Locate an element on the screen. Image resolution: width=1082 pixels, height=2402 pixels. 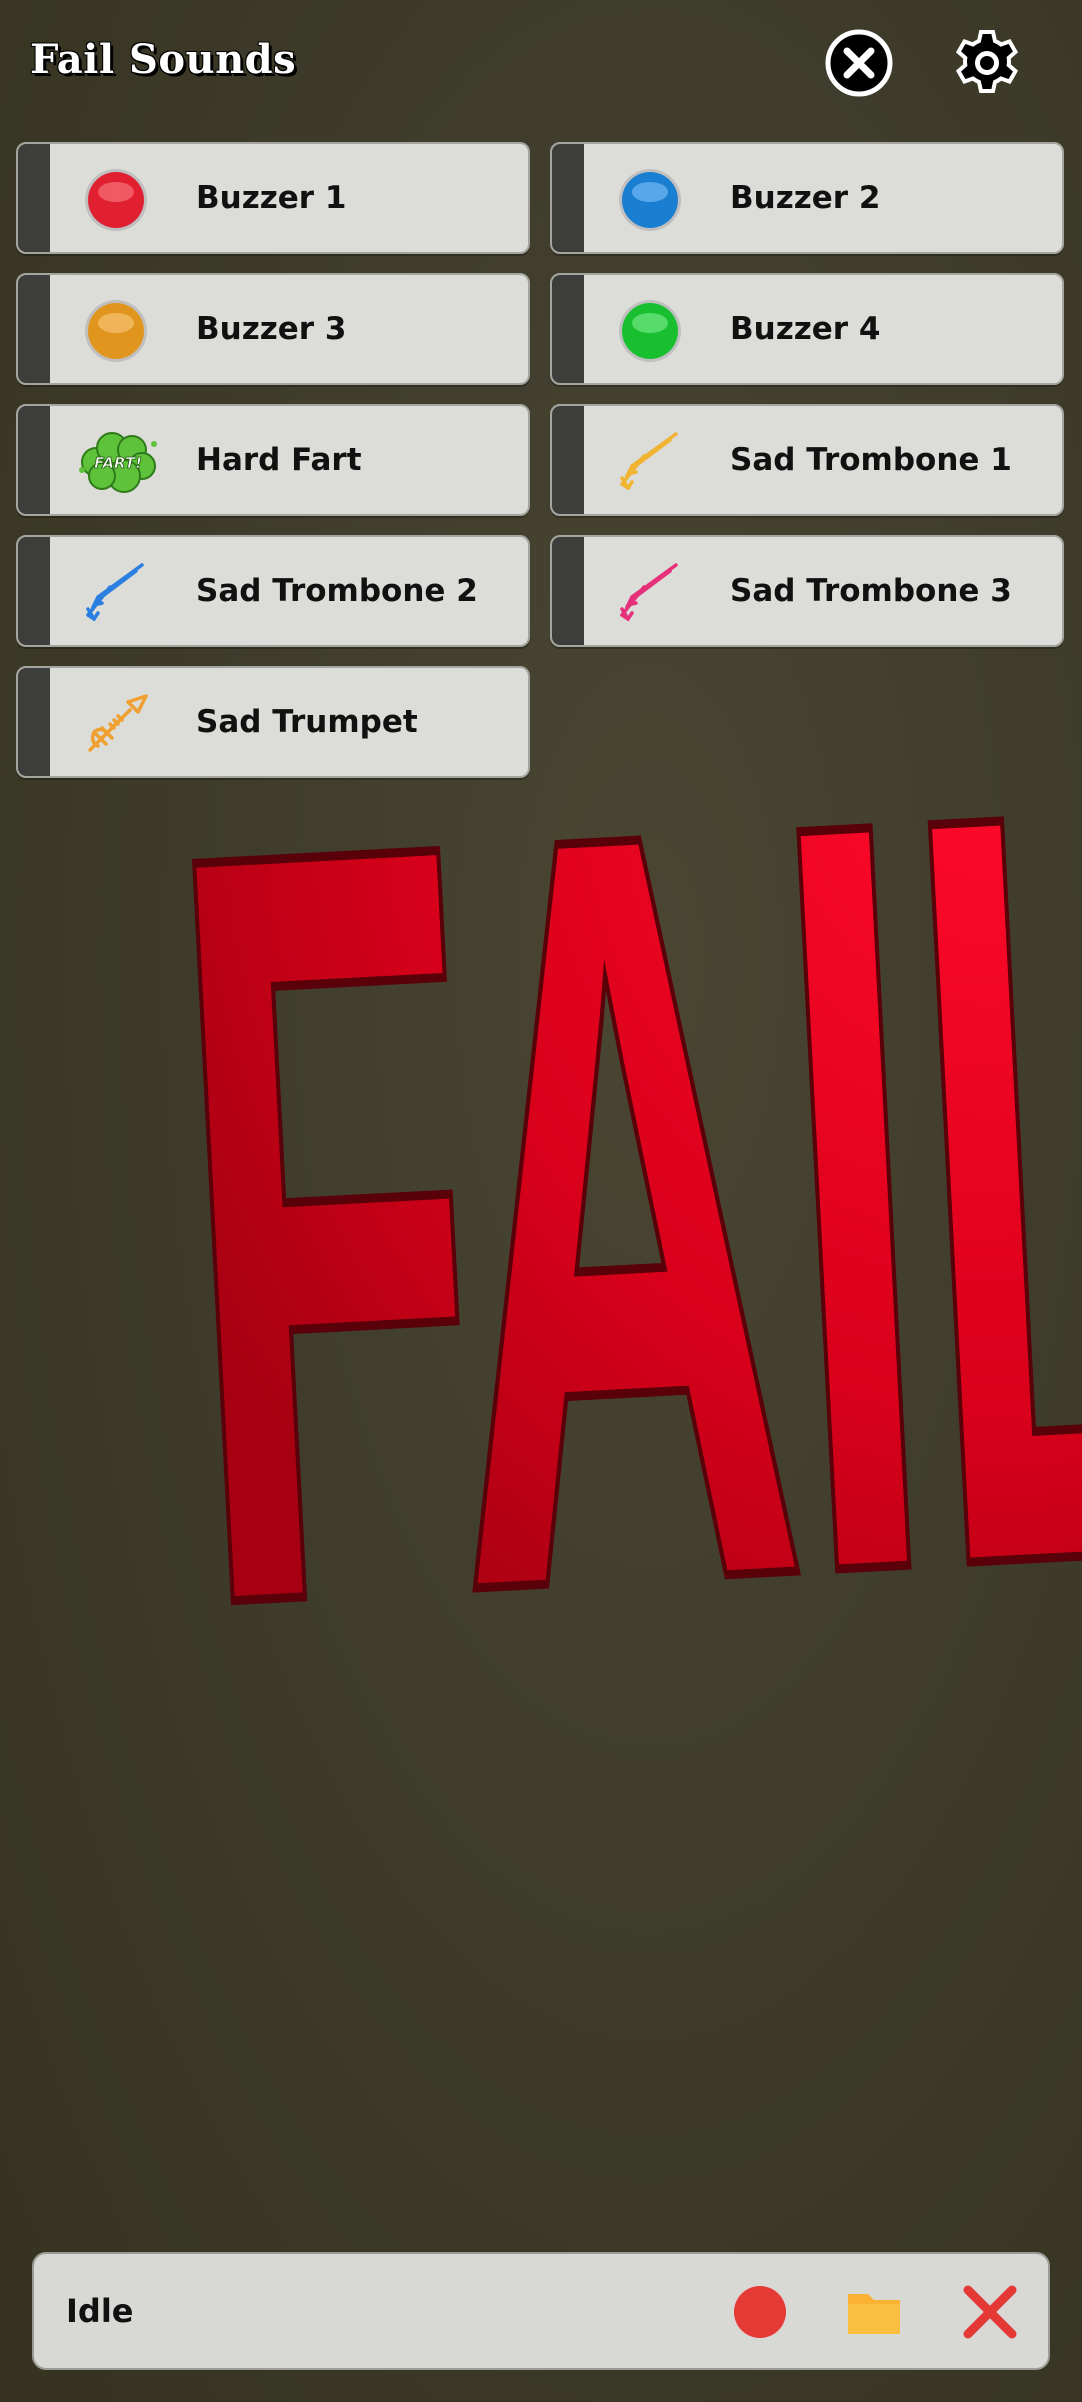
fart-cloud-icon: FART! is located at coordinates (118, 462).